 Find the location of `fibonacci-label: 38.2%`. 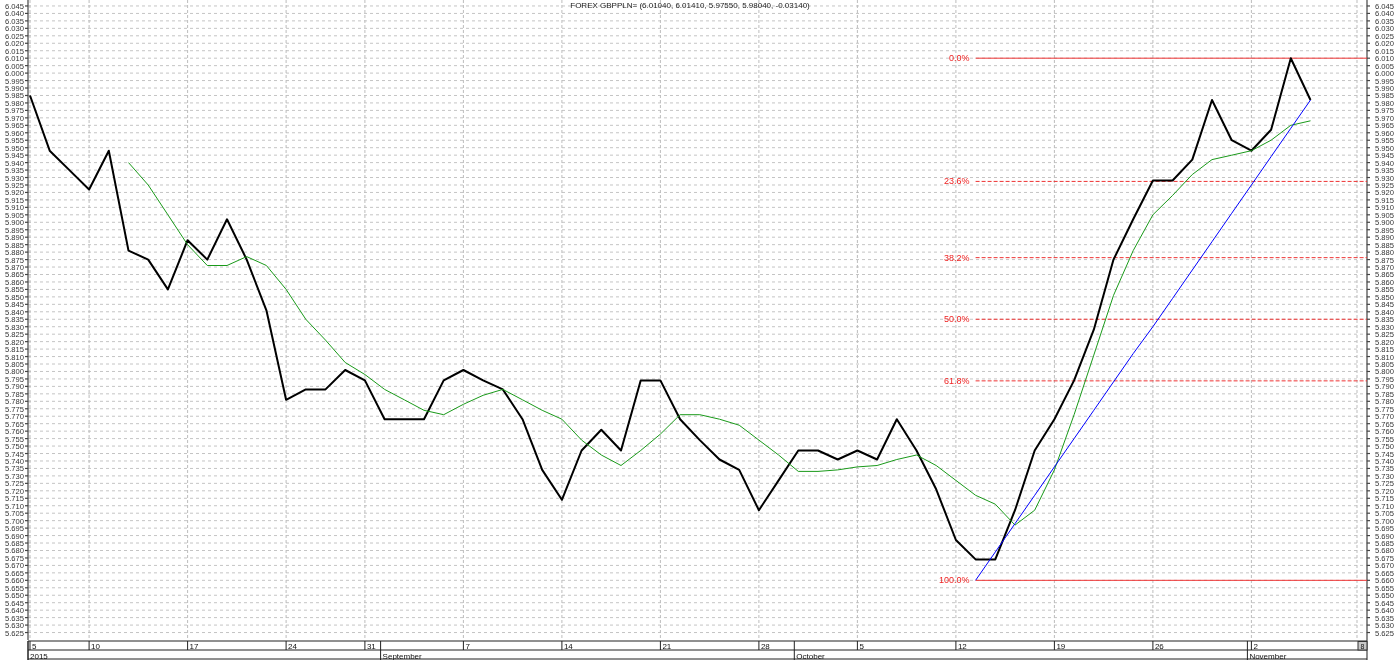

fibonacci-label: 38.2% is located at coordinates (957, 257).